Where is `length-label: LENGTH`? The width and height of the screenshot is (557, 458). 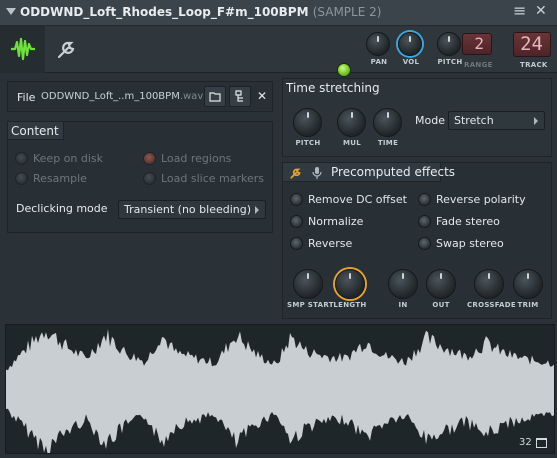
length-label: LENGTH is located at coordinates (350, 305).